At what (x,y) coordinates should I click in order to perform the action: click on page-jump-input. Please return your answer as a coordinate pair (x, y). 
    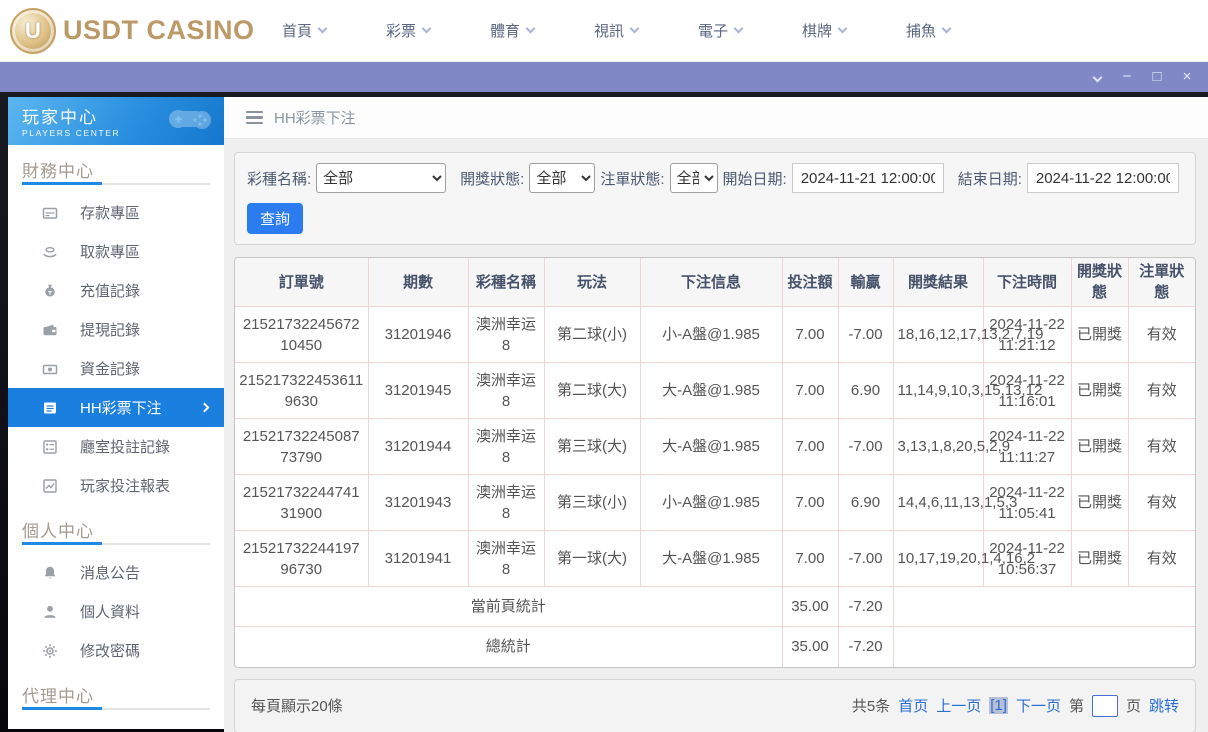
    Looking at the image, I should click on (1104, 705).